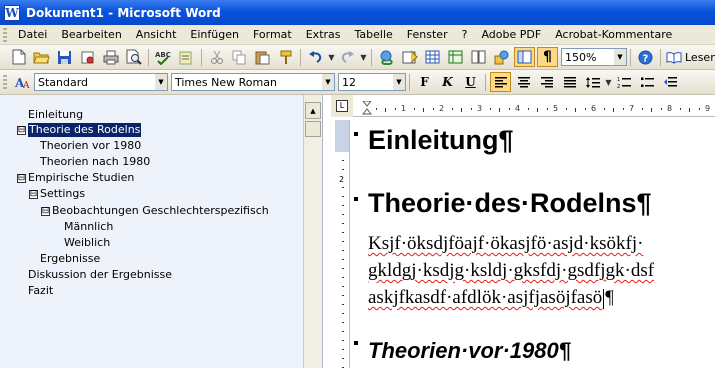 This screenshot has width=715, height=368. I want to click on redo-icon, so click(347, 57).